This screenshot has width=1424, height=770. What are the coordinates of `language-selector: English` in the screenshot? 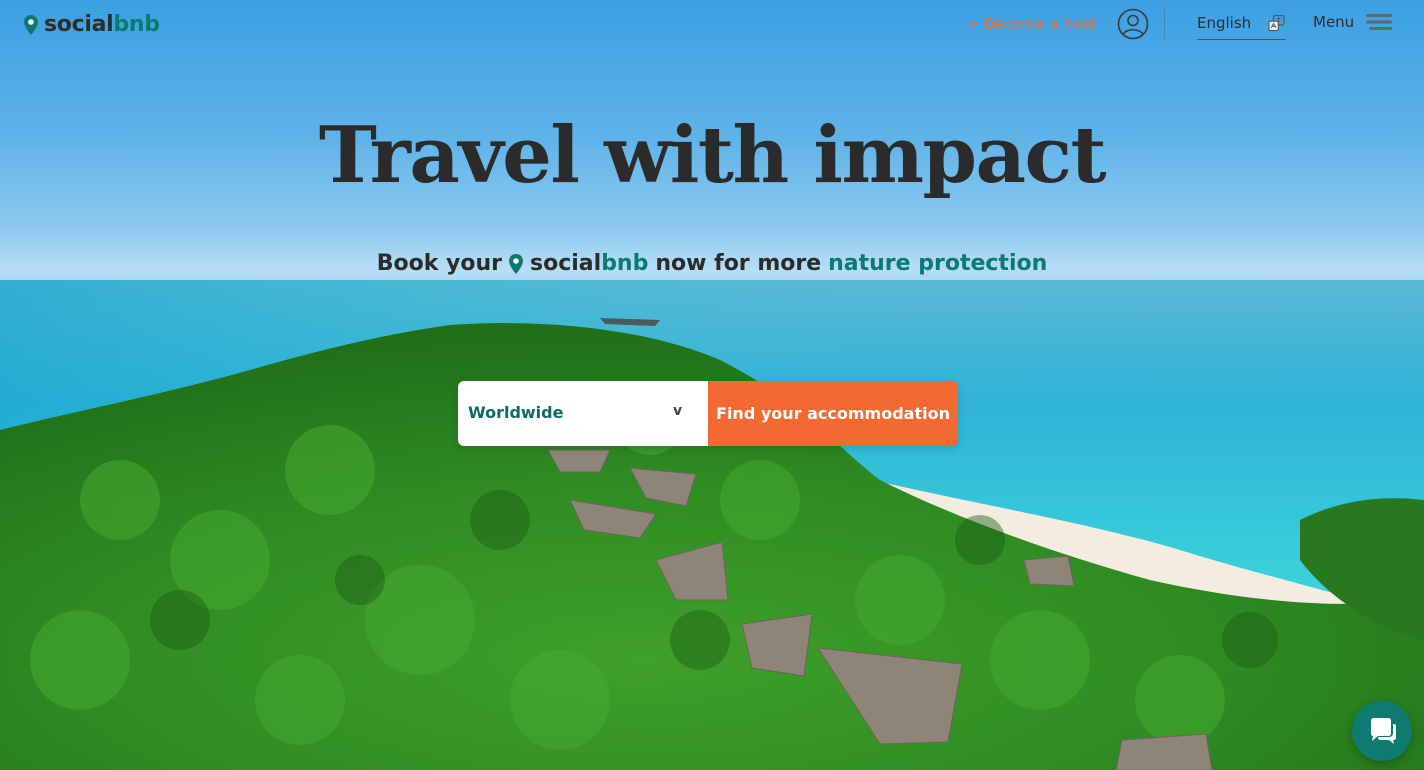 It's located at (1241, 27).